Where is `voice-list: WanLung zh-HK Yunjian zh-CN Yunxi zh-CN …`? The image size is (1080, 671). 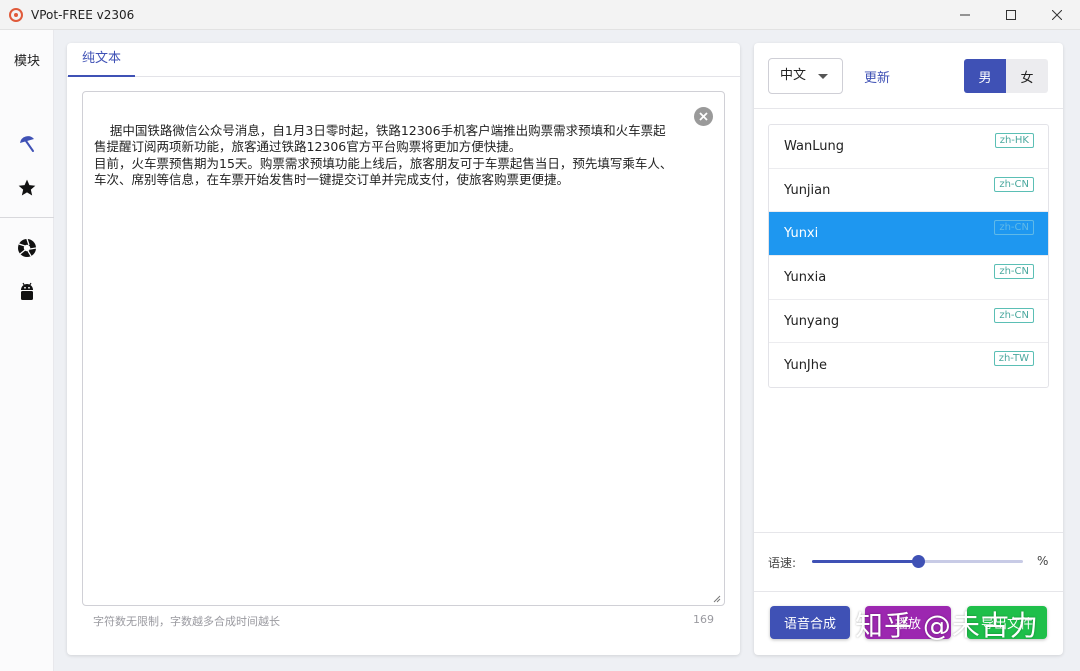 voice-list: WanLung zh-HK Yunjian zh-CN Yunxi zh-CN … is located at coordinates (908, 256).